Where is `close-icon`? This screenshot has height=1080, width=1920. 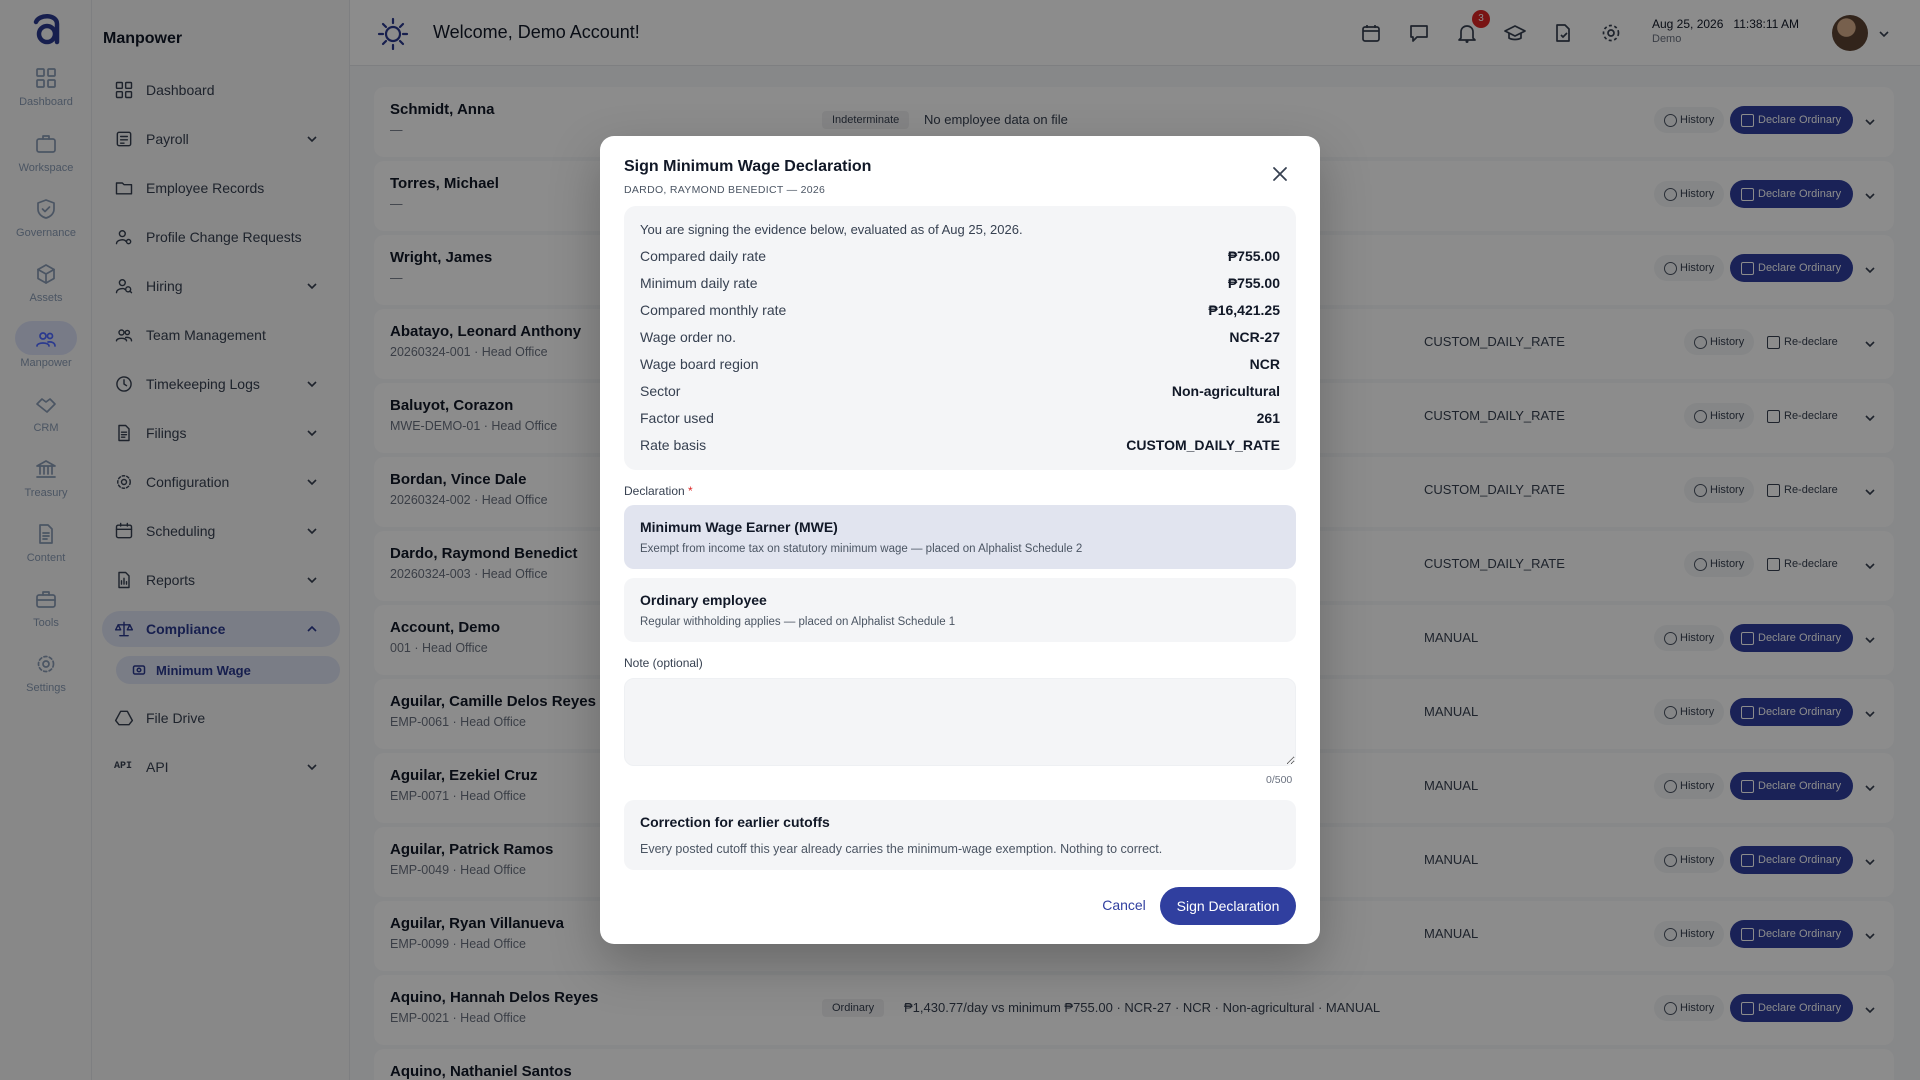 close-icon is located at coordinates (1280, 174).